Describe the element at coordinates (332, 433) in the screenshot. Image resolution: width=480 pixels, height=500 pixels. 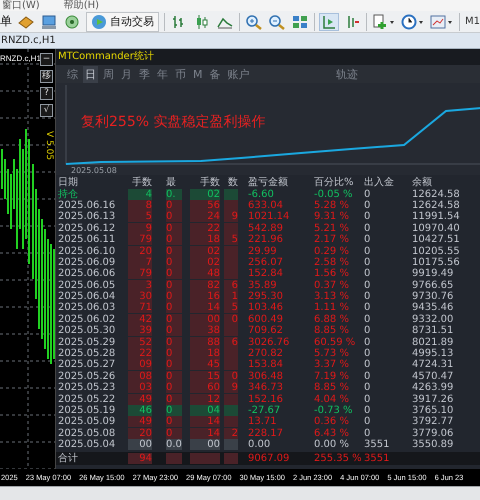
I see `table-cell-text: 6.43 %` at that location.